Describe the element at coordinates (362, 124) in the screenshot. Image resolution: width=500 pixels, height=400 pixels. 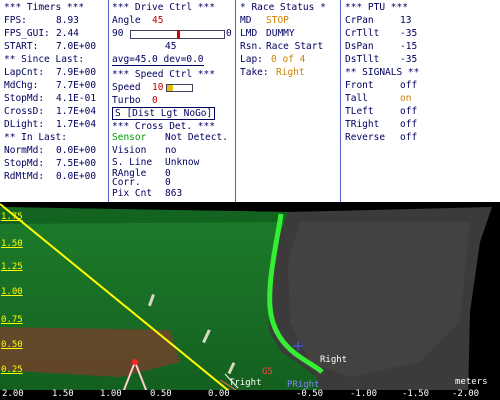
I see `tright-label: TRight` at that location.